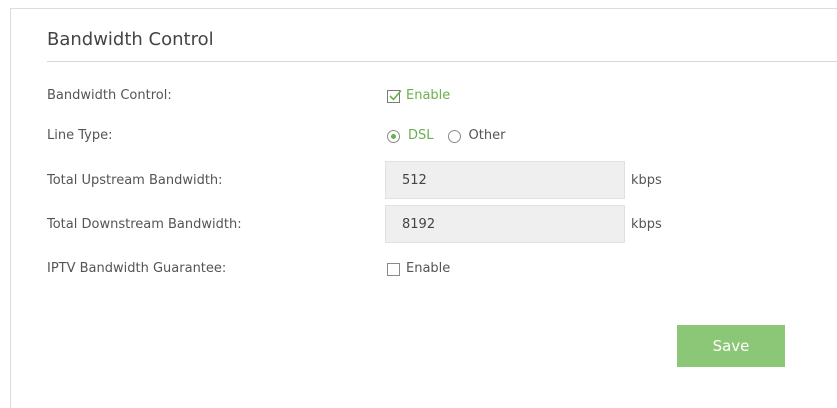 This screenshot has width=837, height=408. Describe the element at coordinates (80, 135) in the screenshot. I see `line-type-label: Line Type:` at that location.